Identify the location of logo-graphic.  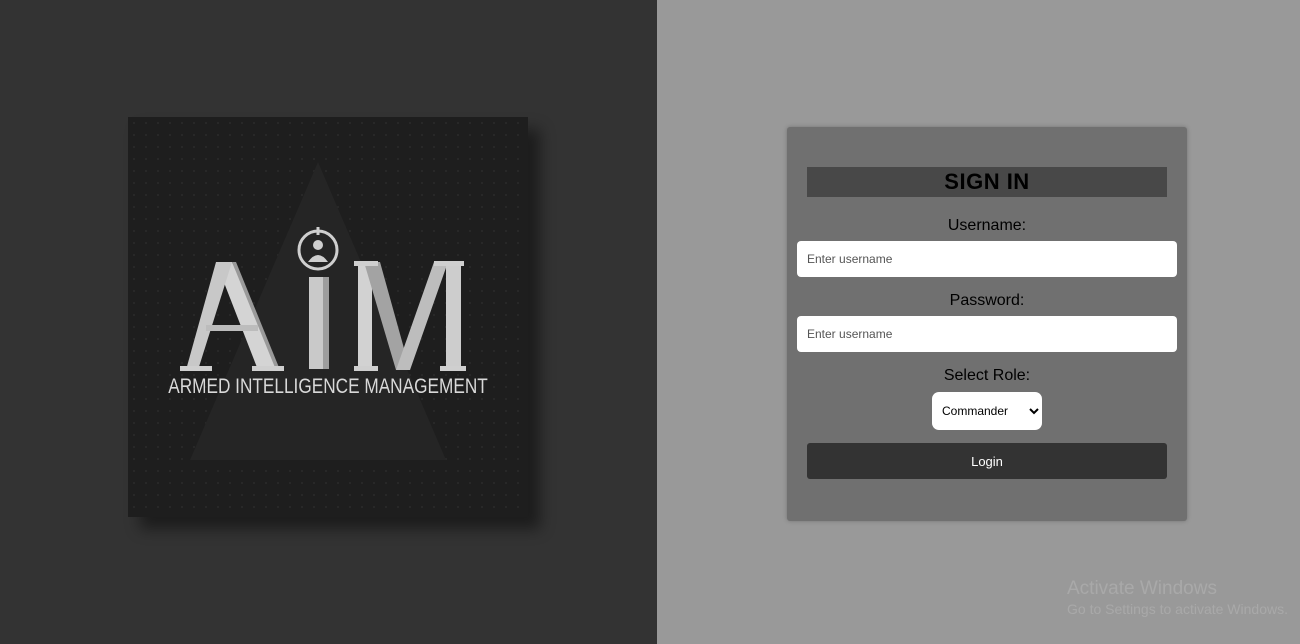
(323, 311).